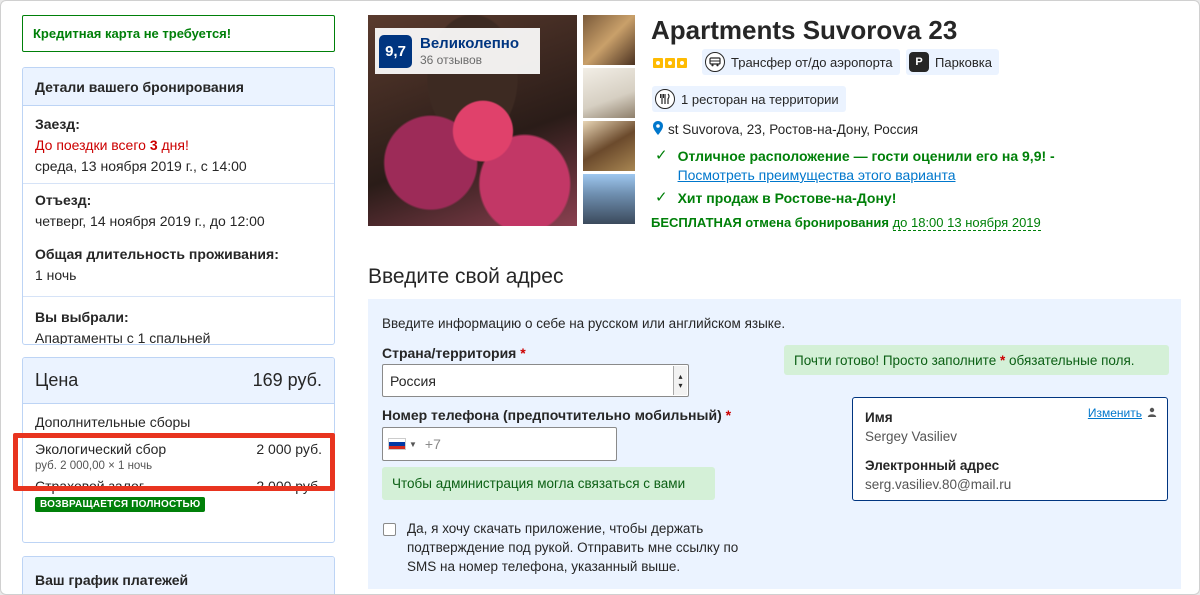 The width and height of the screenshot is (1200, 595). I want to click on almost-done-prefix: Почти готово! Просто заполните, so click(897, 360).